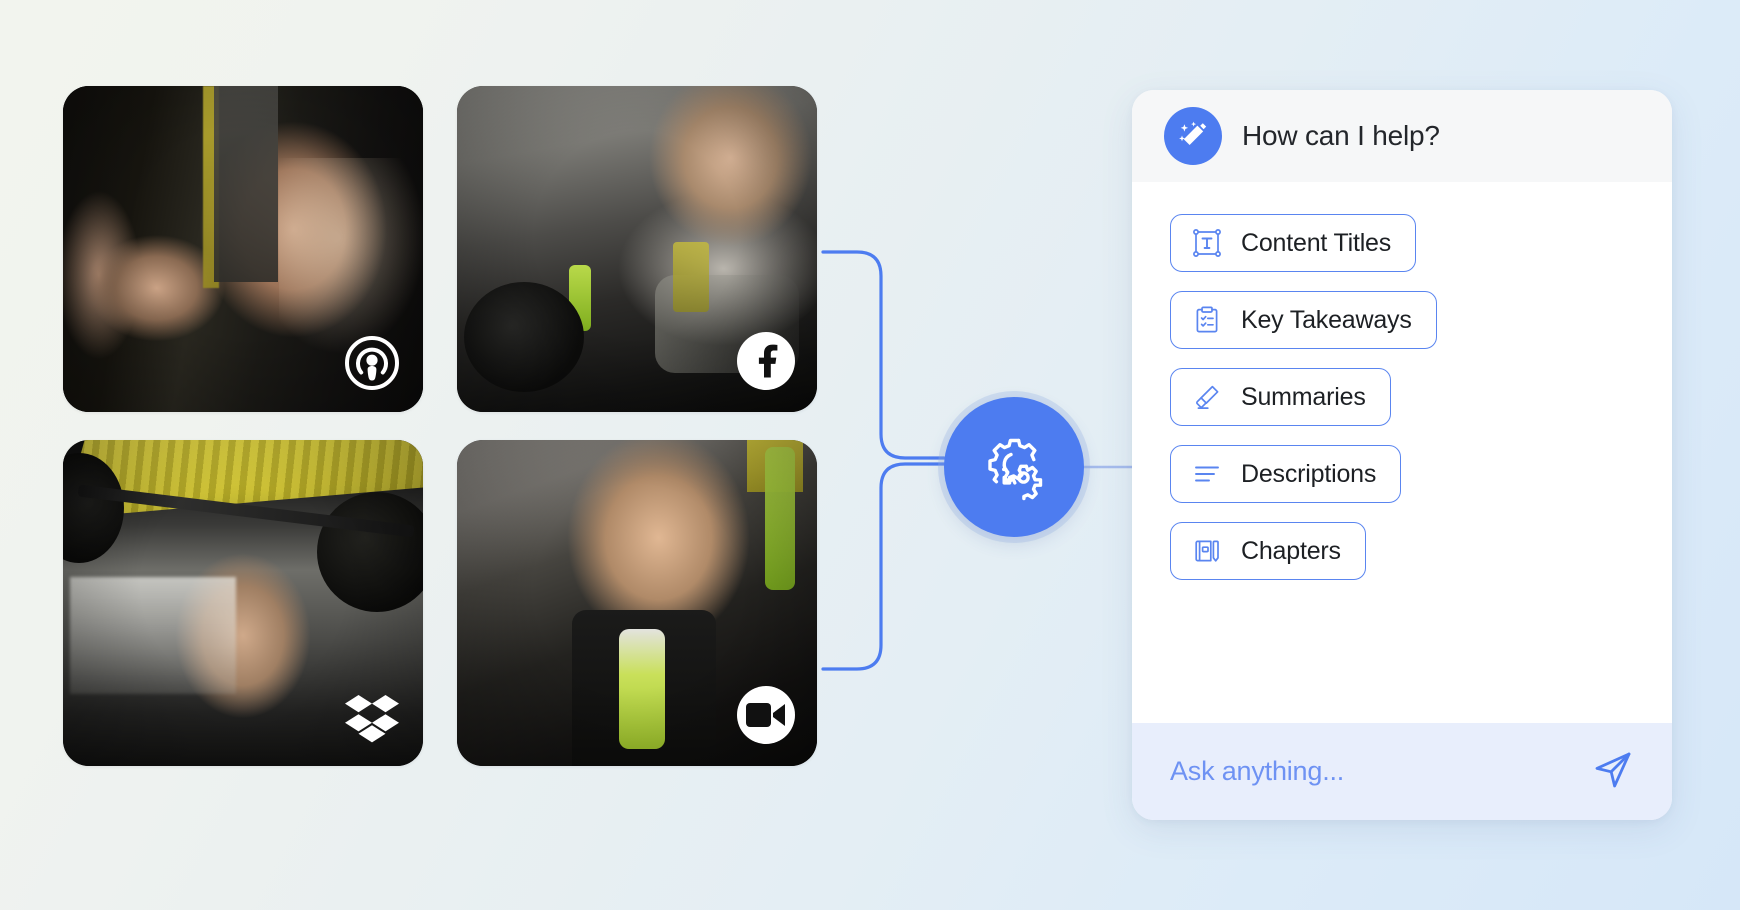 Image resolution: width=1740 pixels, height=910 pixels. I want to click on facebook-icon, so click(766, 361).